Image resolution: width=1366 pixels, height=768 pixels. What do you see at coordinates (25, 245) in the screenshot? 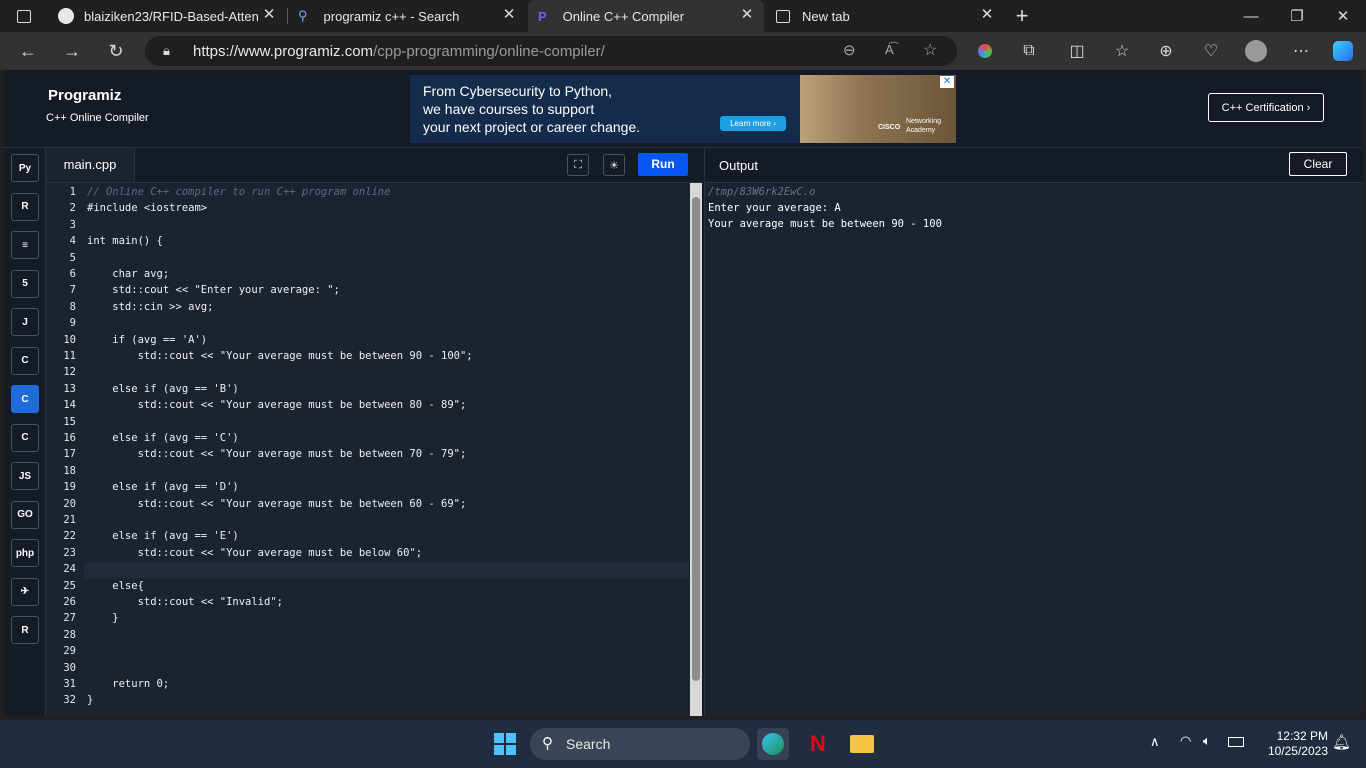
I see `sql-language-icon: ≡` at bounding box center [25, 245].